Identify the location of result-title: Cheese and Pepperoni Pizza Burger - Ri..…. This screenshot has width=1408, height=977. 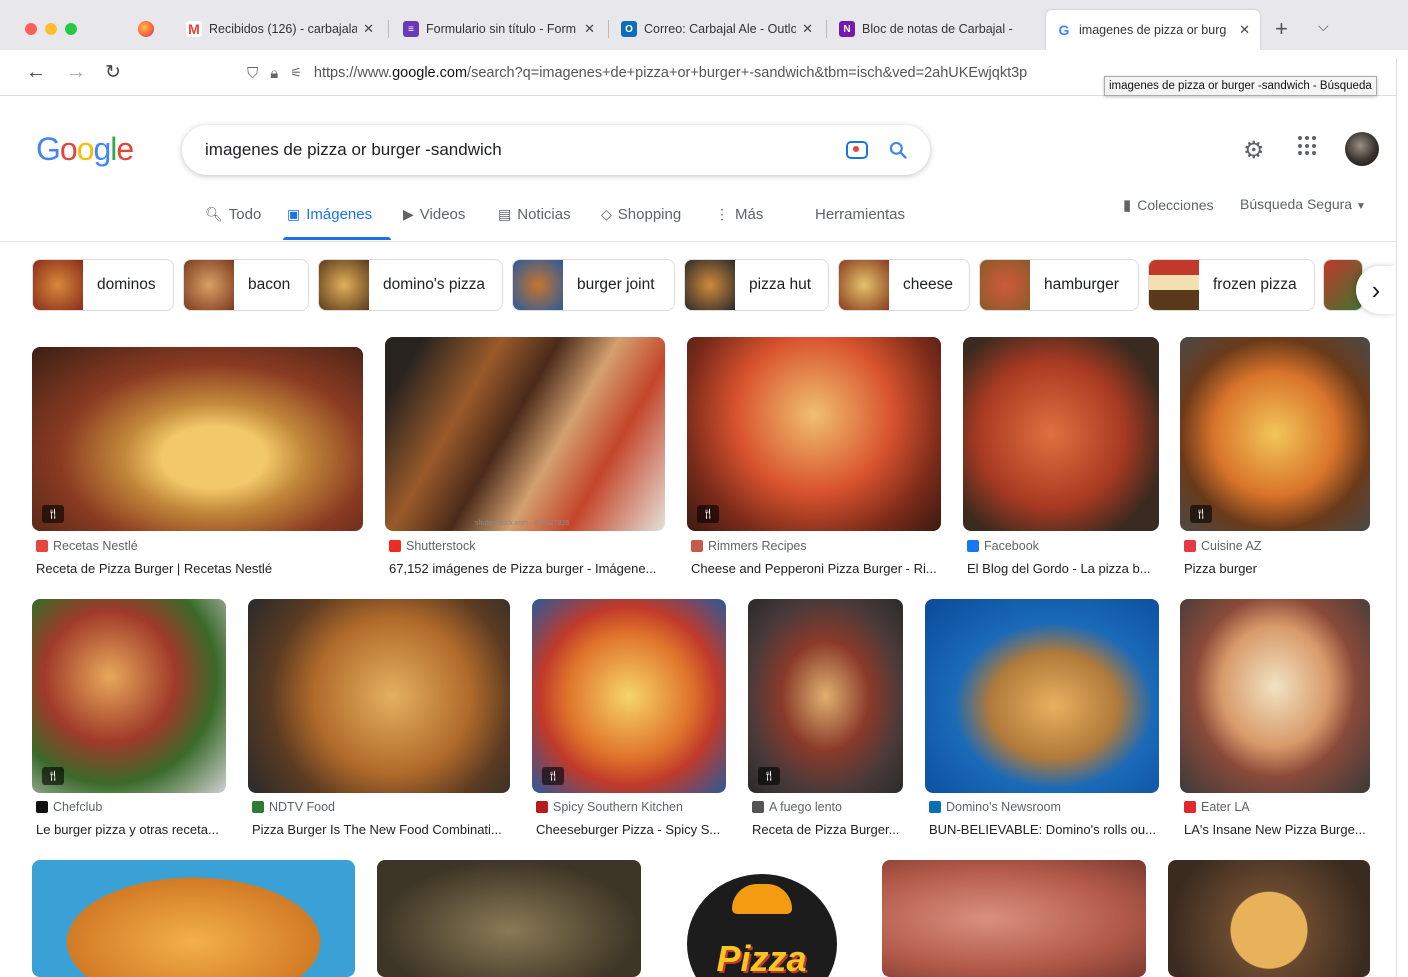
(823, 568).